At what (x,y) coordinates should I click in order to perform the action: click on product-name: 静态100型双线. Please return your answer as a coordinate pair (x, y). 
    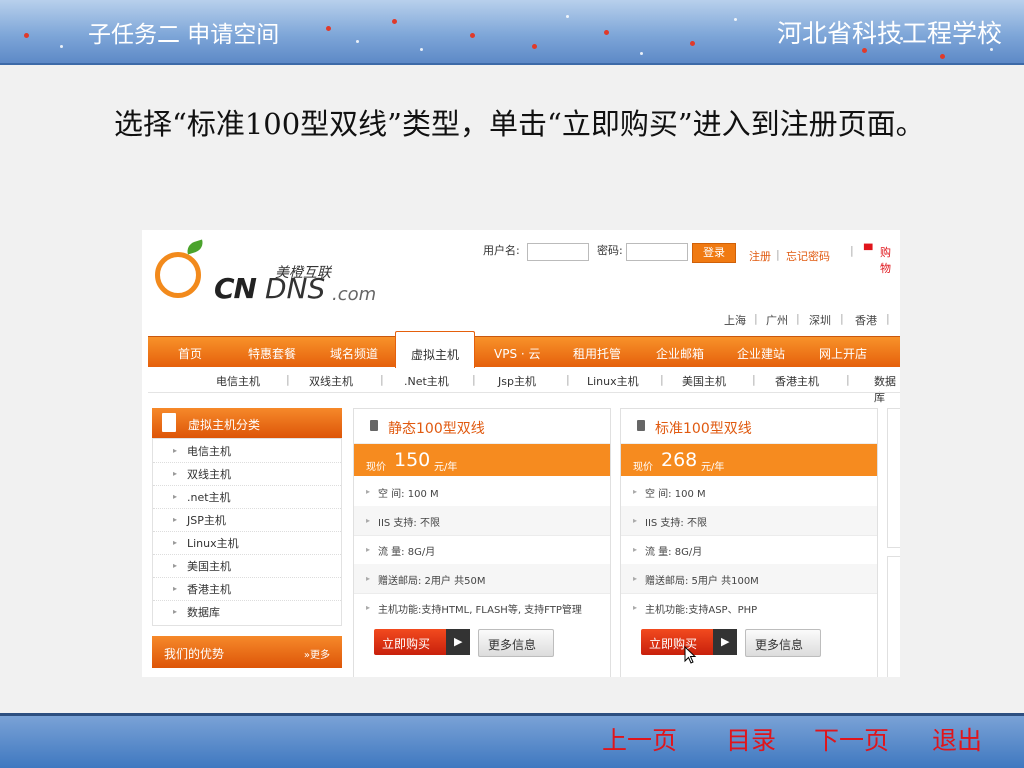
    Looking at the image, I should click on (436, 428).